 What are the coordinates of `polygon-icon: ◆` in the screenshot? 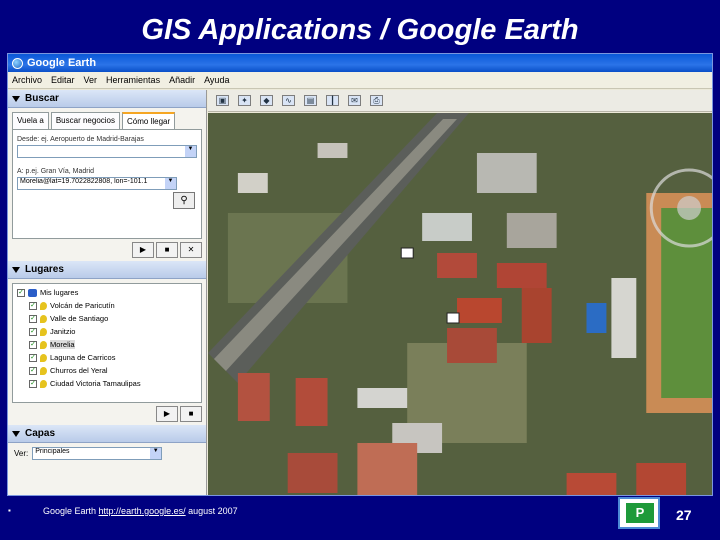 It's located at (266, 100).